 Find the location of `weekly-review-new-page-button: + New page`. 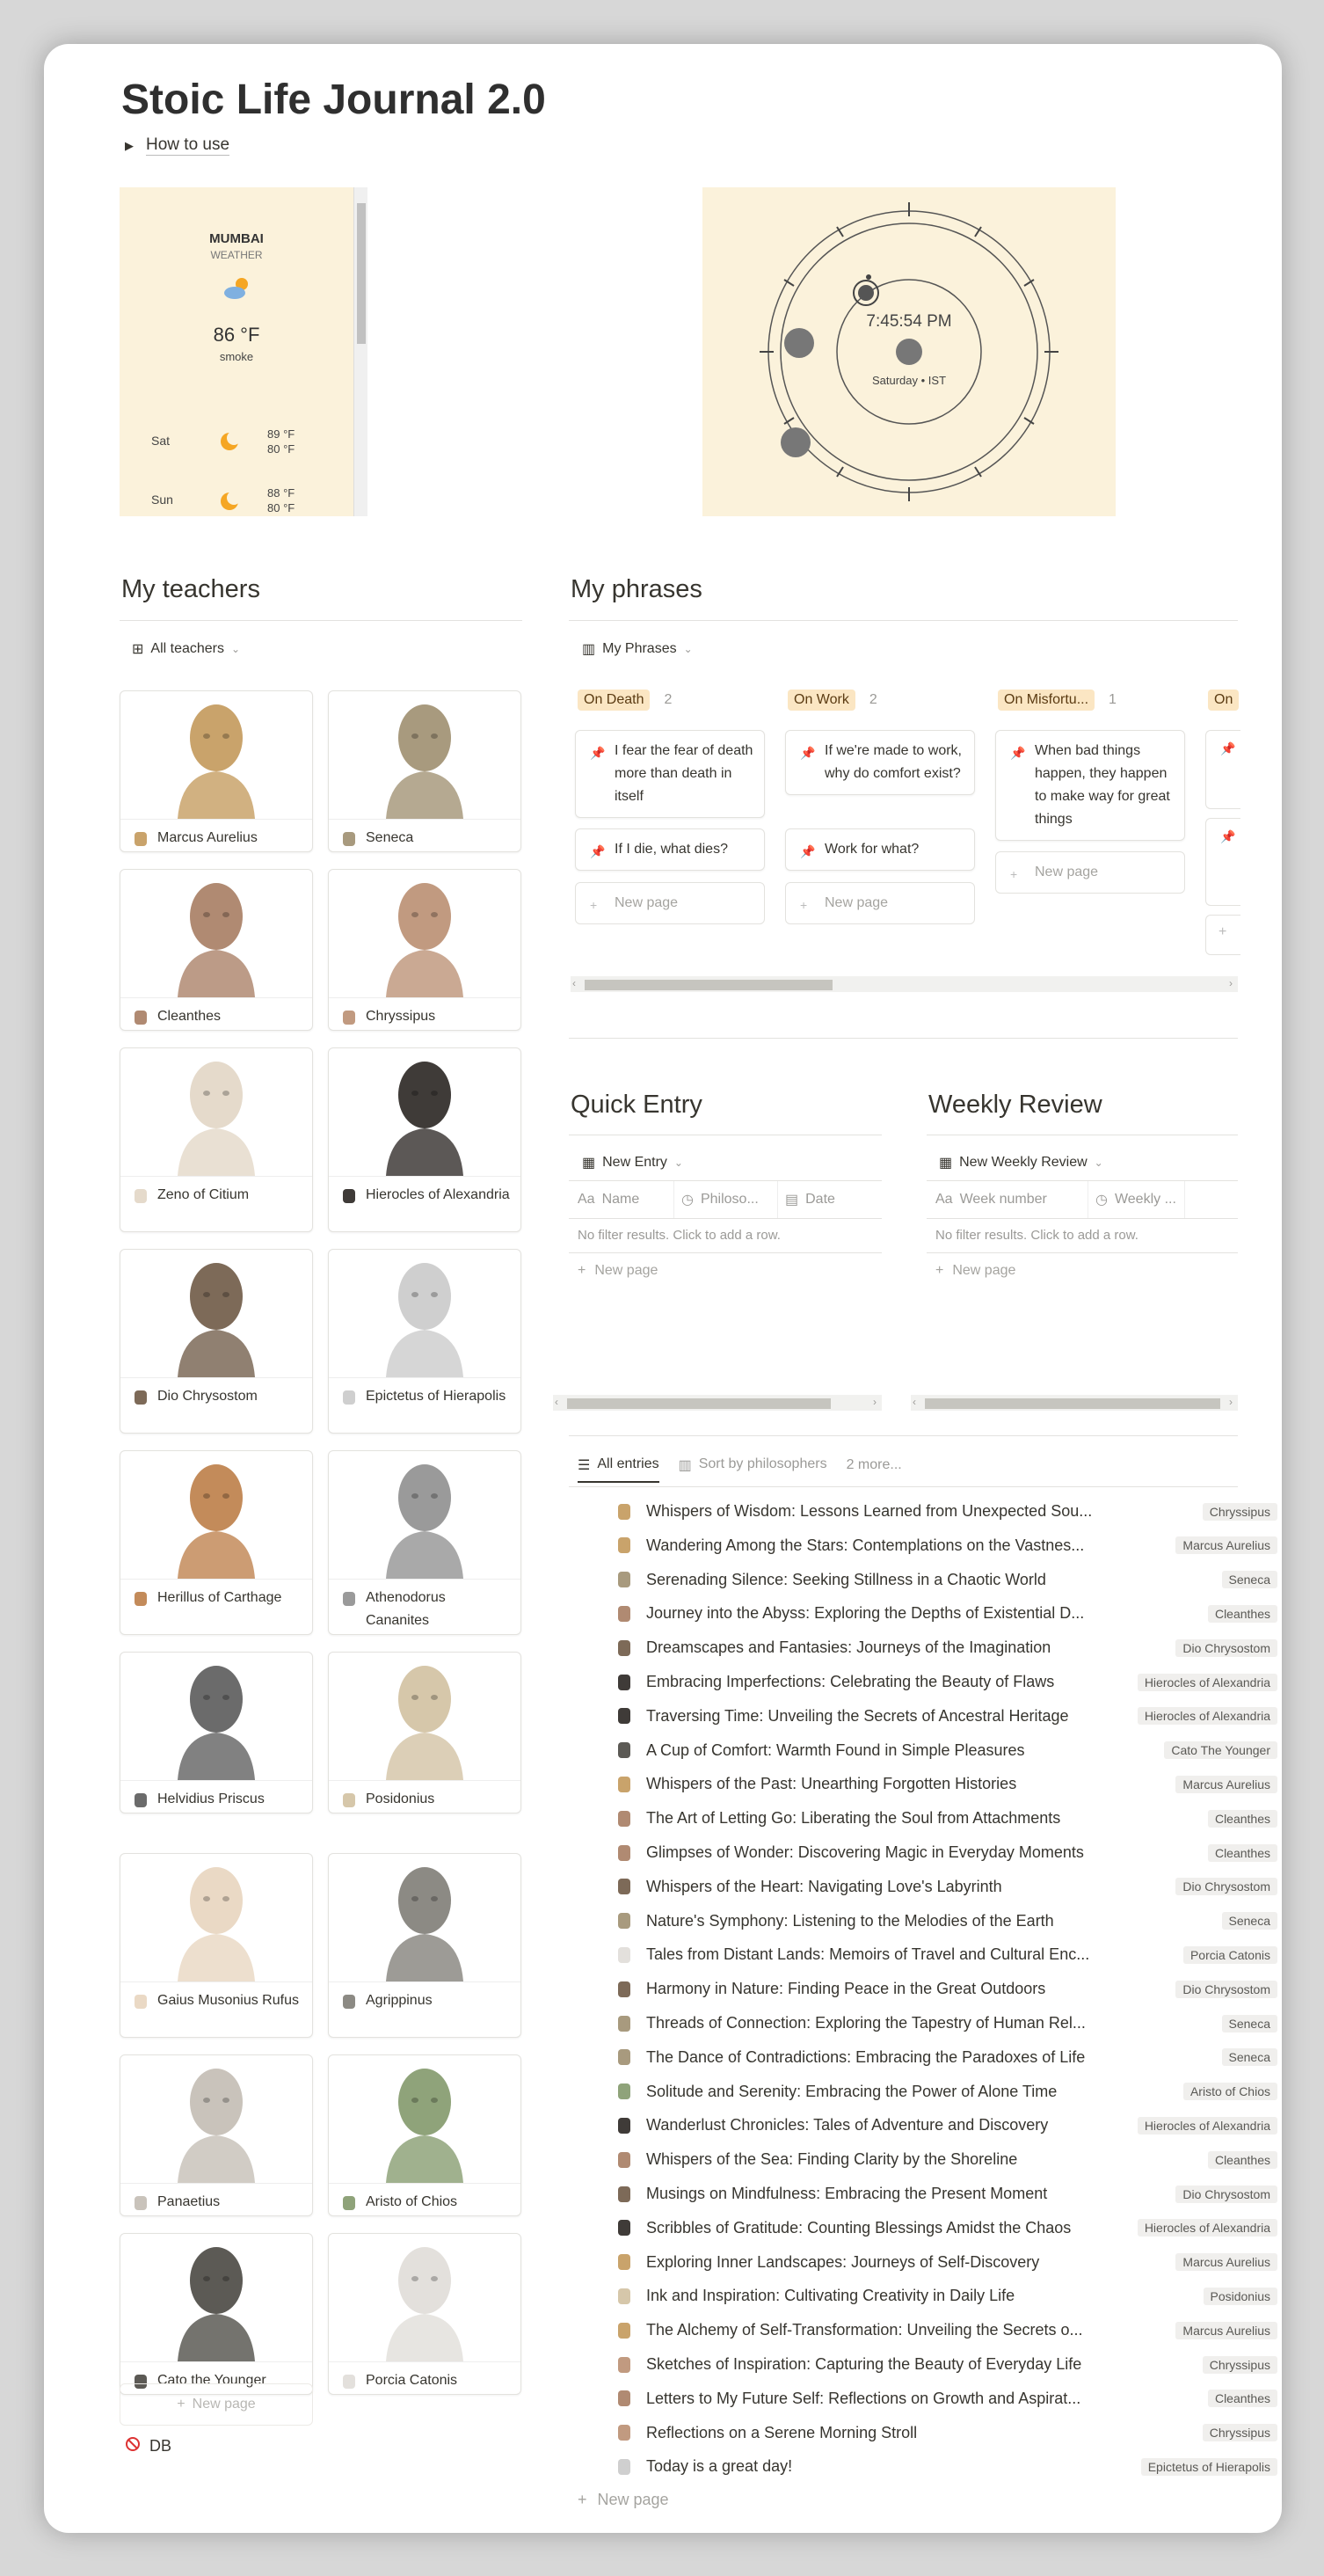

weekly-review-new-page-button: + New page is located at coordinates (975, 1271).